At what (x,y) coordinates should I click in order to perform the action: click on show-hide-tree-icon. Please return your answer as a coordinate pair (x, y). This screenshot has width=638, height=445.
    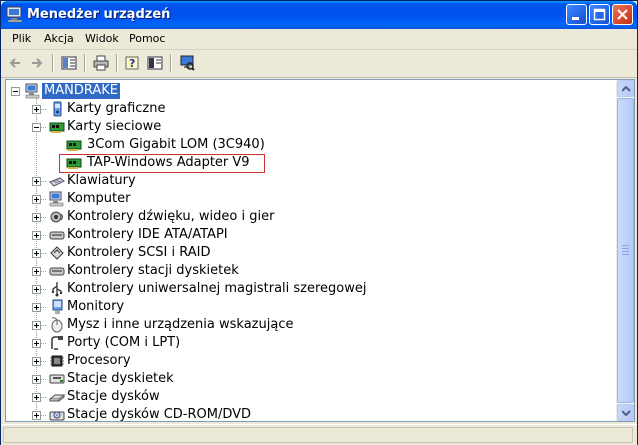
    Looking at the image, I should click on (69, 63).